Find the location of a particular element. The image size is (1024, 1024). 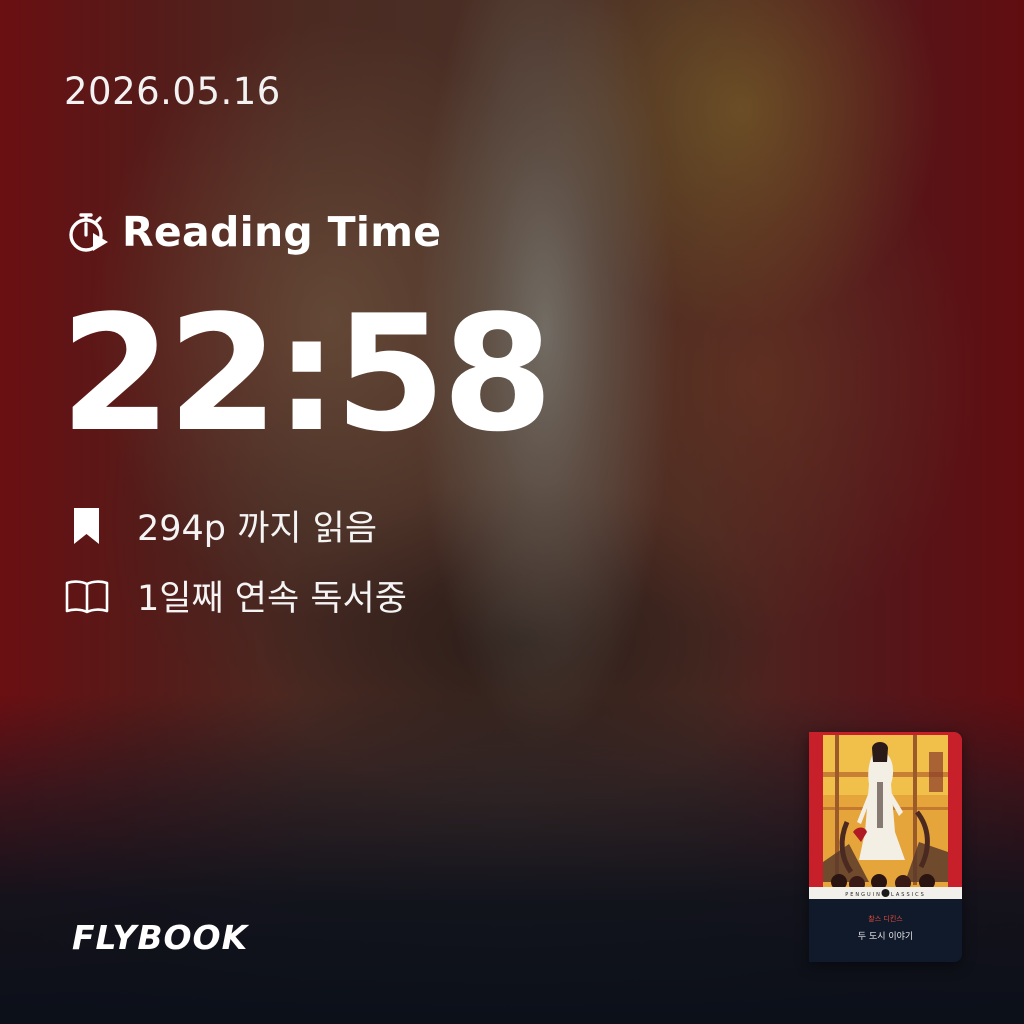

open-book-icon is located at coordinates (87, 596).